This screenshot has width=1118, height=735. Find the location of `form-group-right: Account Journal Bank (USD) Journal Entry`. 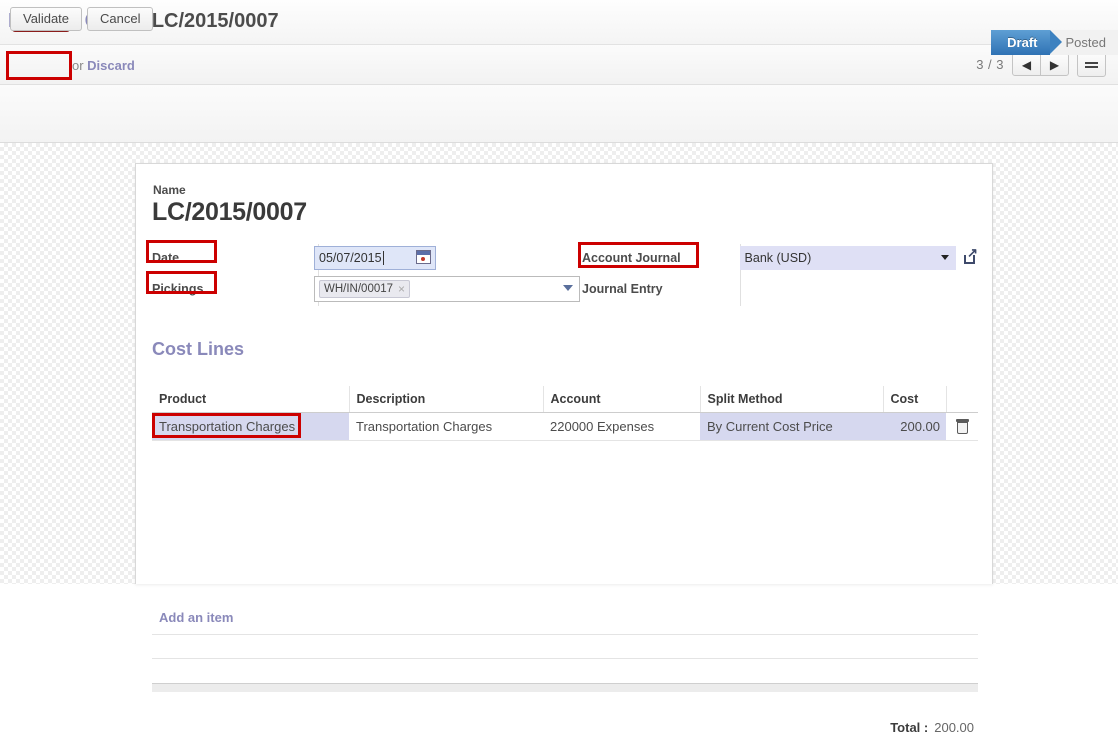

form-group-right: Account Journal Bank (USD) Journal Entry is located at coordinates (778, 274).